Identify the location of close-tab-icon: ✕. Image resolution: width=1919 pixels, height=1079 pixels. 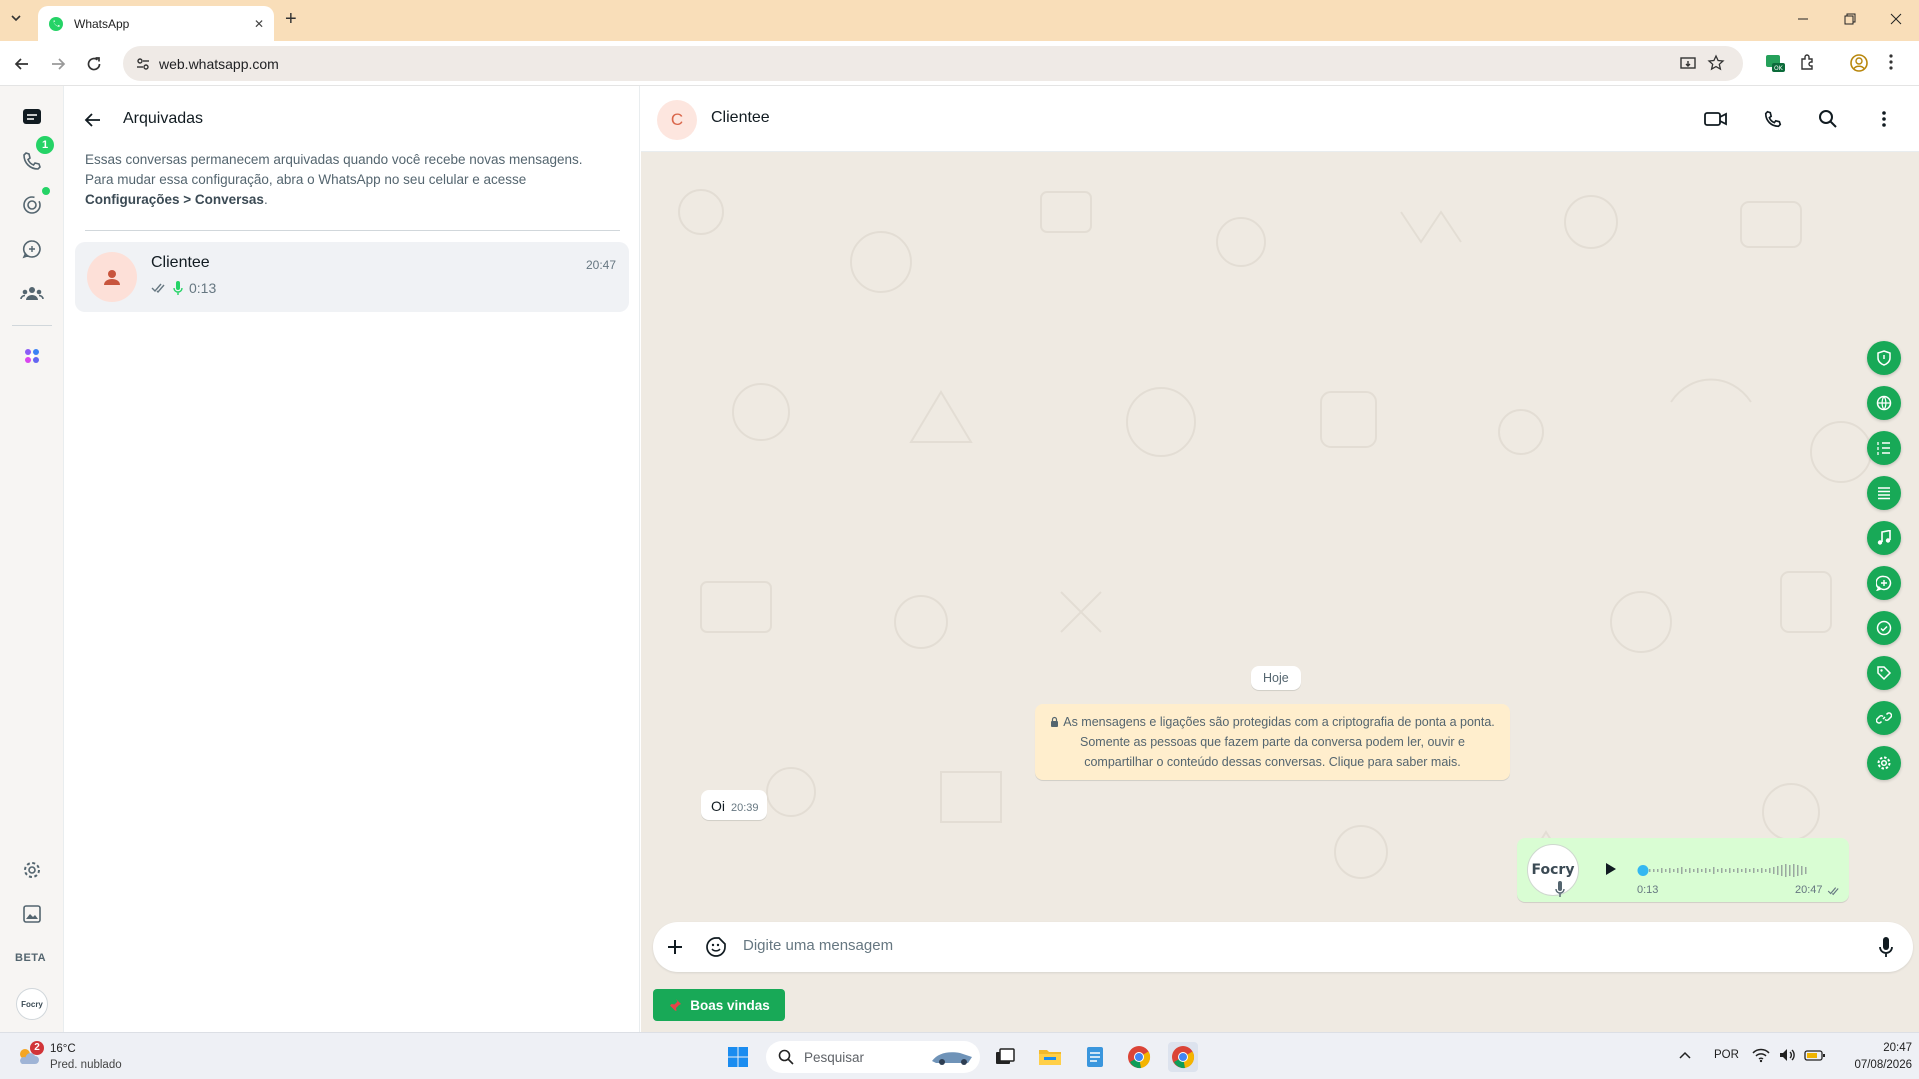
(259, 24).